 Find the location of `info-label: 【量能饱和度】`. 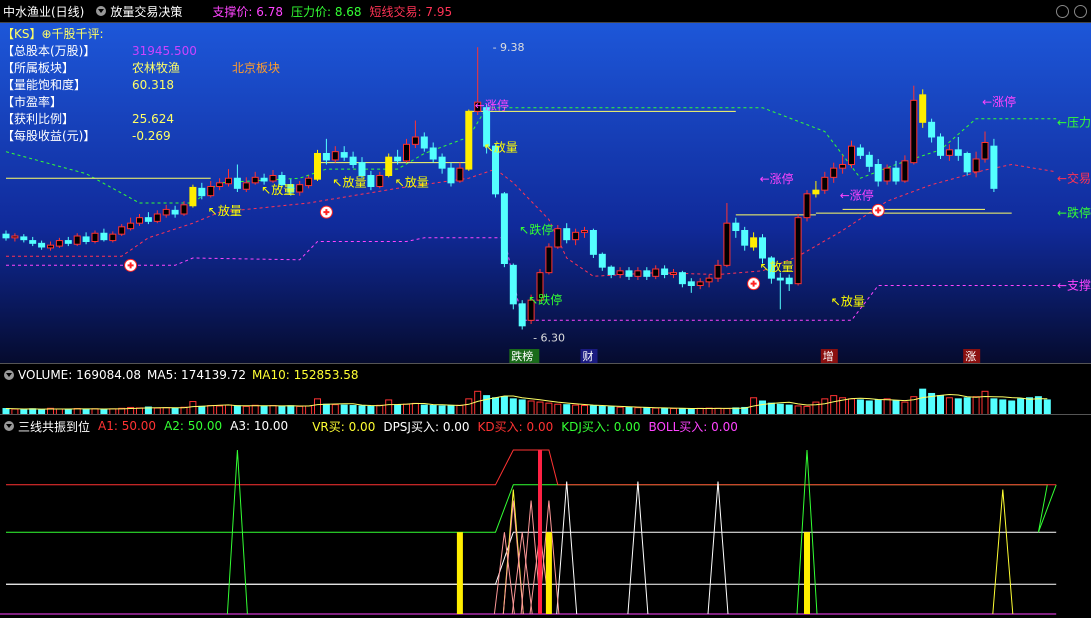

info-label: 【量能饱和度】 is located at coordinates (44, 85).